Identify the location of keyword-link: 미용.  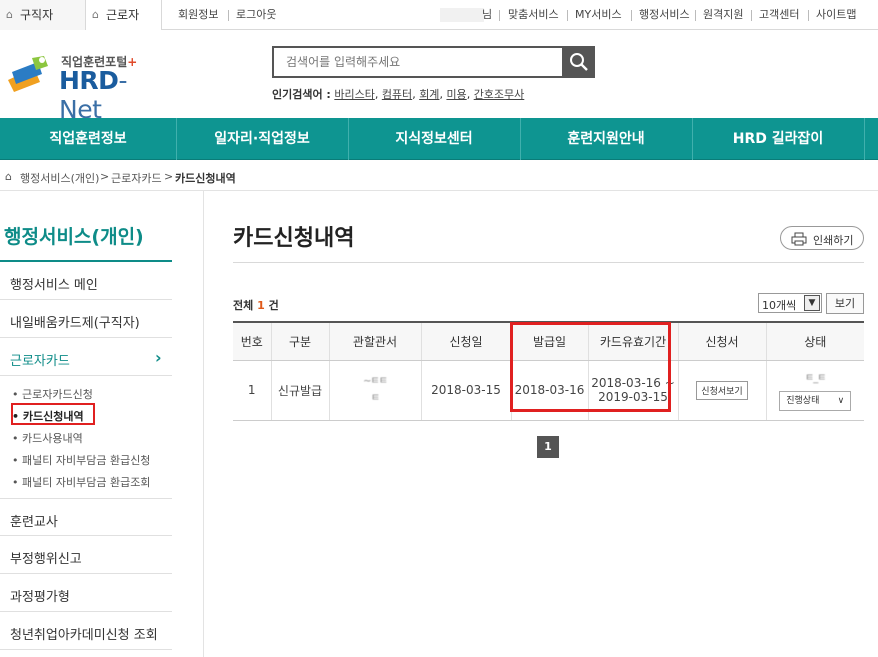
(456, 94).